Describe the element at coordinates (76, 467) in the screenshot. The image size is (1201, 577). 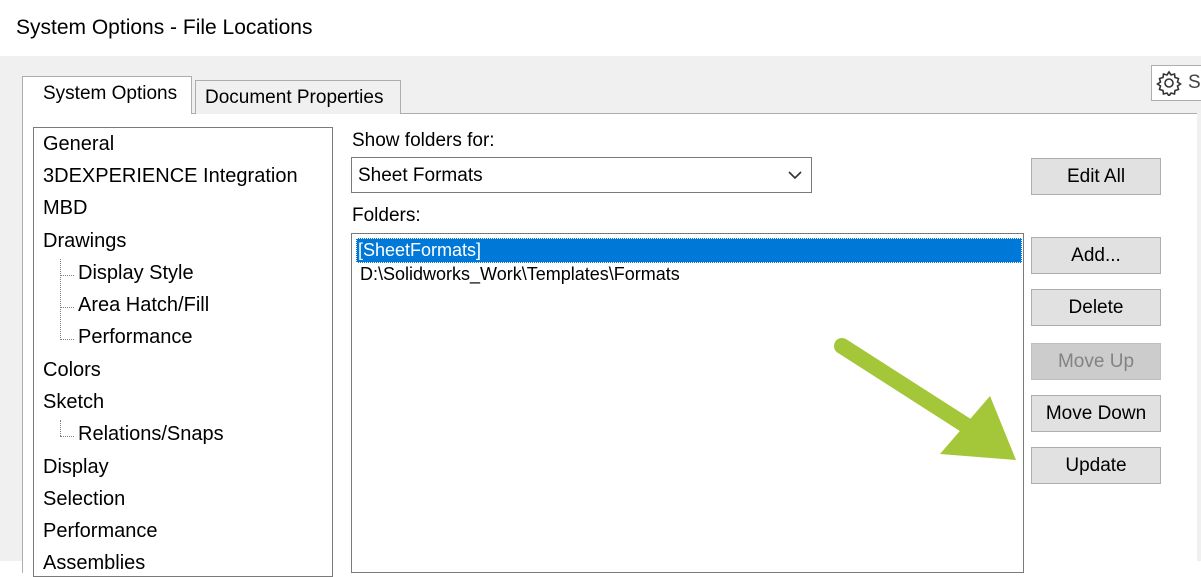
I see `tree-item-display: Display` at that location.